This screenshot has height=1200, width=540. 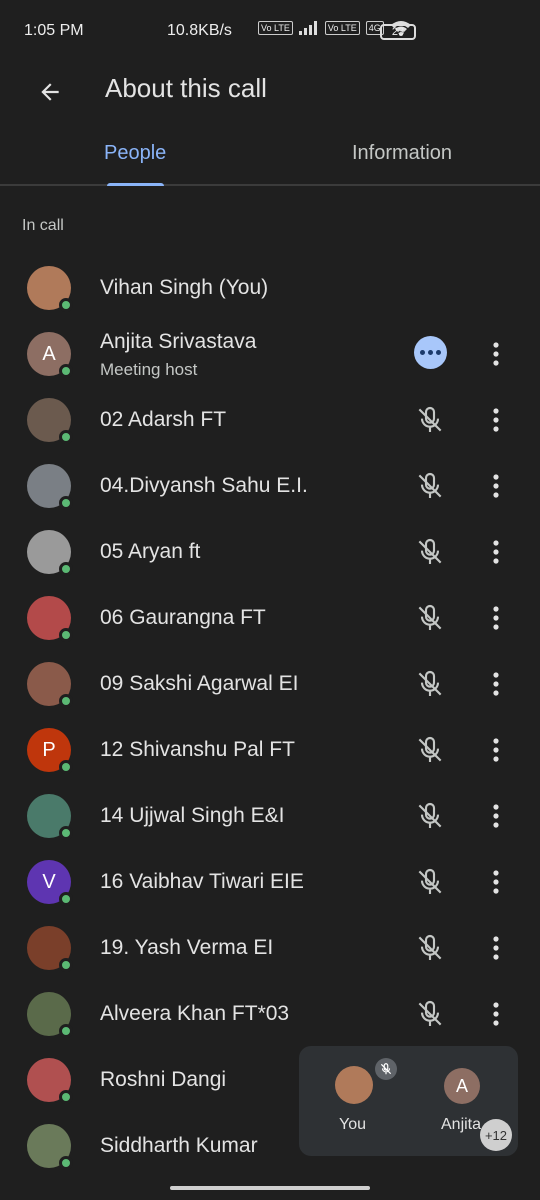 I want to click on participant-role: Meeting host, so click(x=149, y=369).